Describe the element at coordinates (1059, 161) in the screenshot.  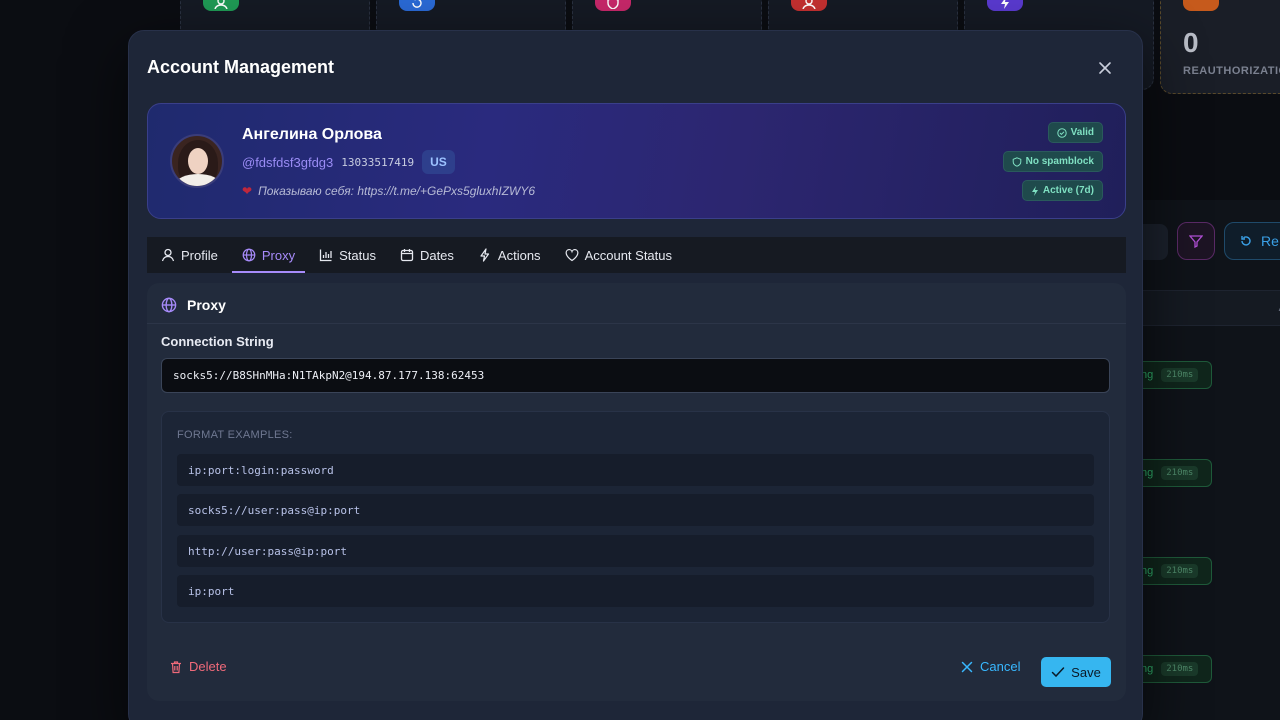
I see `spamblock-badge-label: No spamblock` at that location.